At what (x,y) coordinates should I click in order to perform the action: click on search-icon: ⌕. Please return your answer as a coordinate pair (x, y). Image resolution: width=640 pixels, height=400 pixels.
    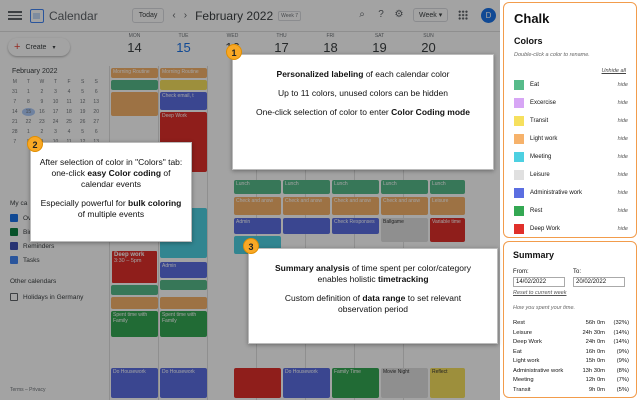
    Looking at the image, I should click on (362, 15).